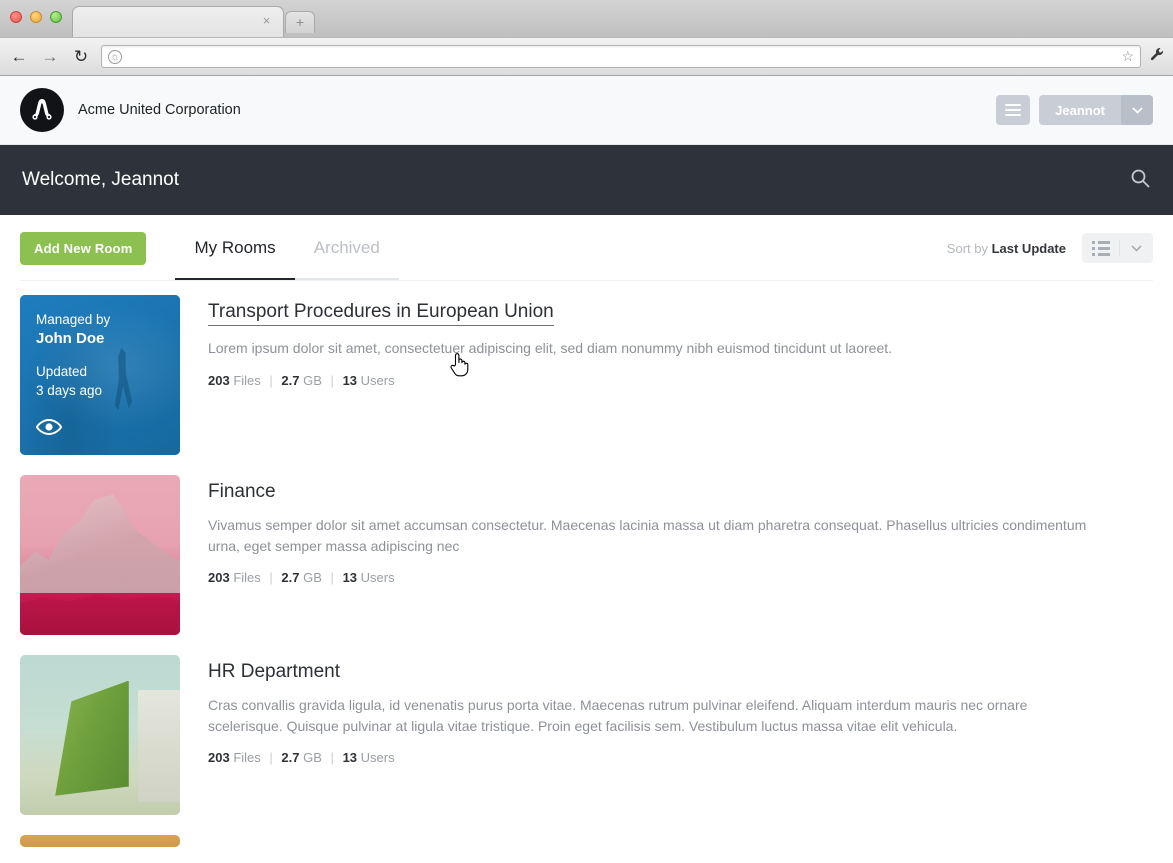 This screenshot has height=863, width=1173. I want to click on address-bar: ☼ ☆, so click(621, 56).